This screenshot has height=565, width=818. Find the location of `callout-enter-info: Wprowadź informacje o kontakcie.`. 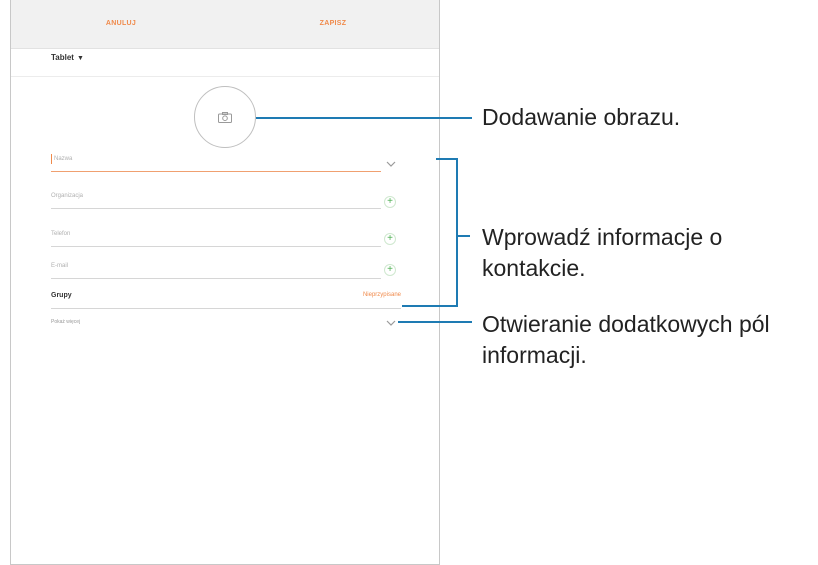

callout-enter-info: Wprowadź informacje o kontakcie. is located at coordinates (602, 253).